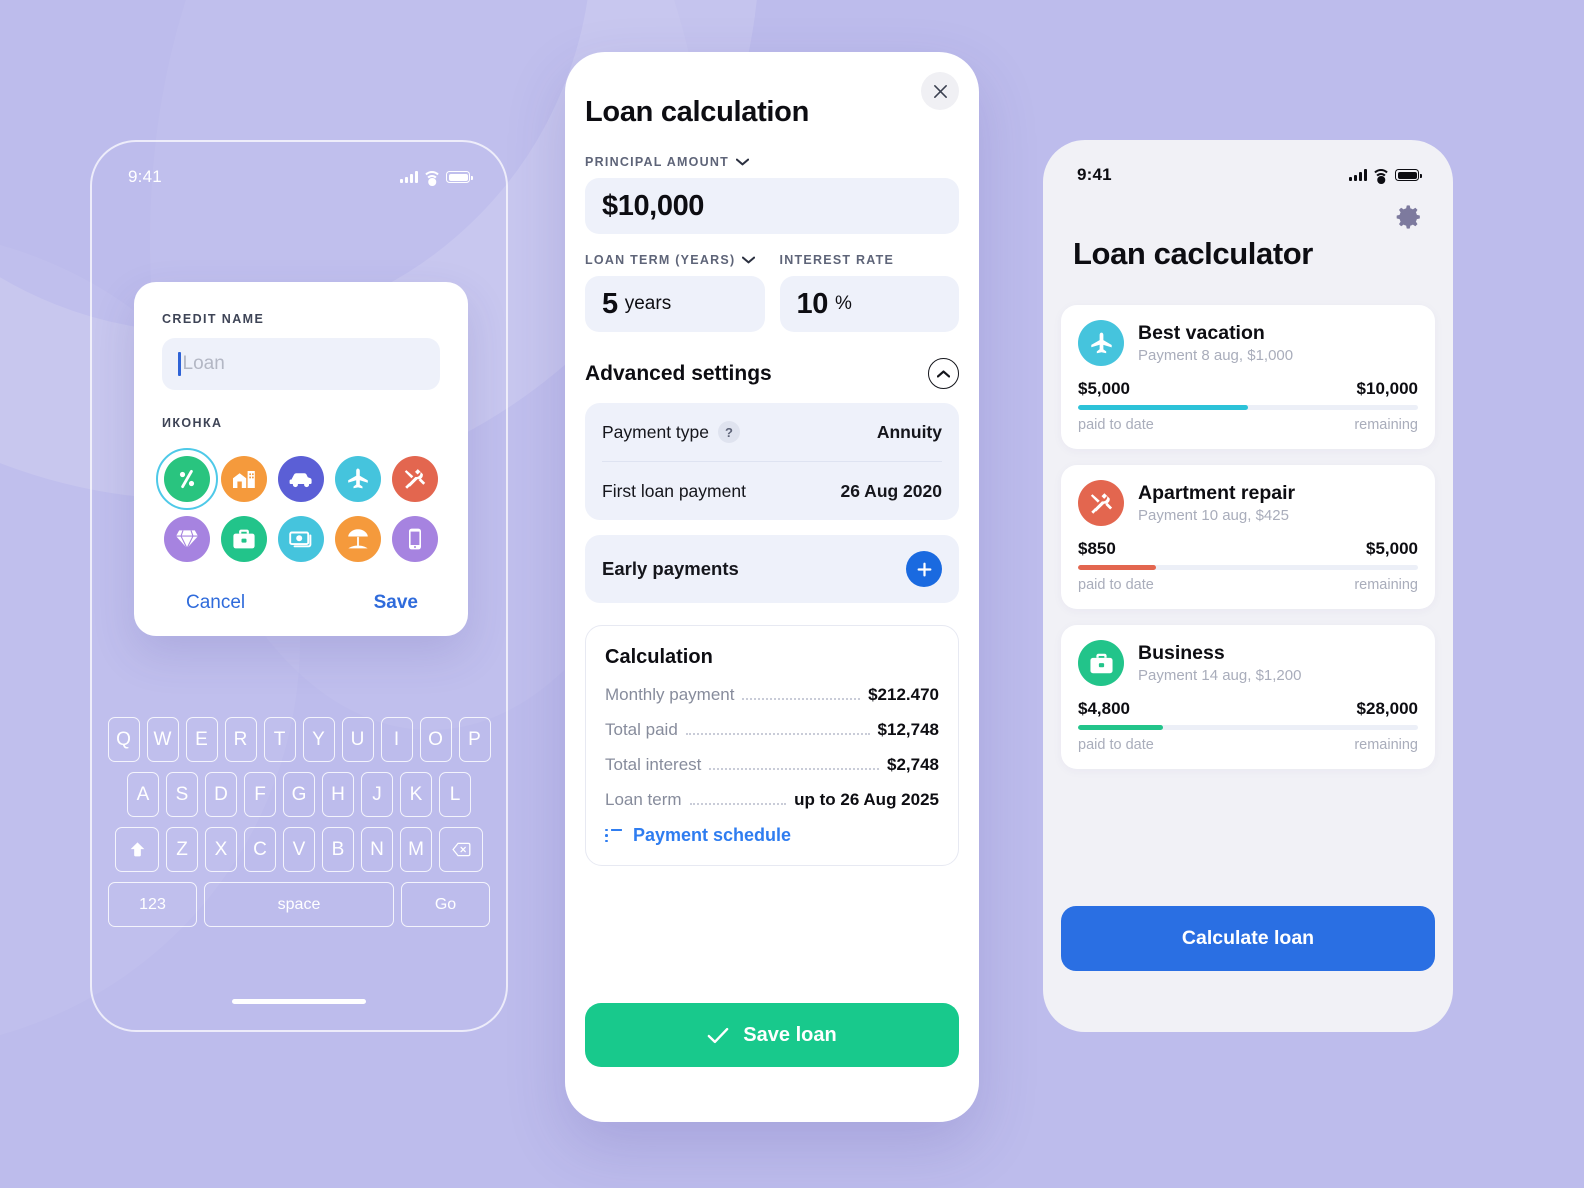 This screenshot has height=1188, width=1584. Describe the element at coordinates (1104, 708) in the screenshot. I see `loan-paid-amount: $4,800` at that location.